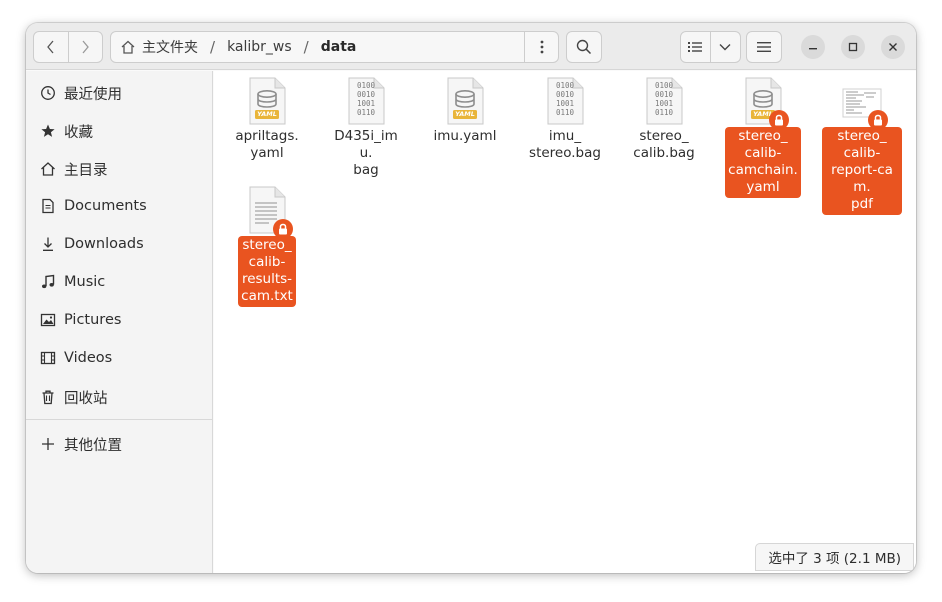 The image size is (942, 602). I want to click on path-menu-button, so click(541, 47).